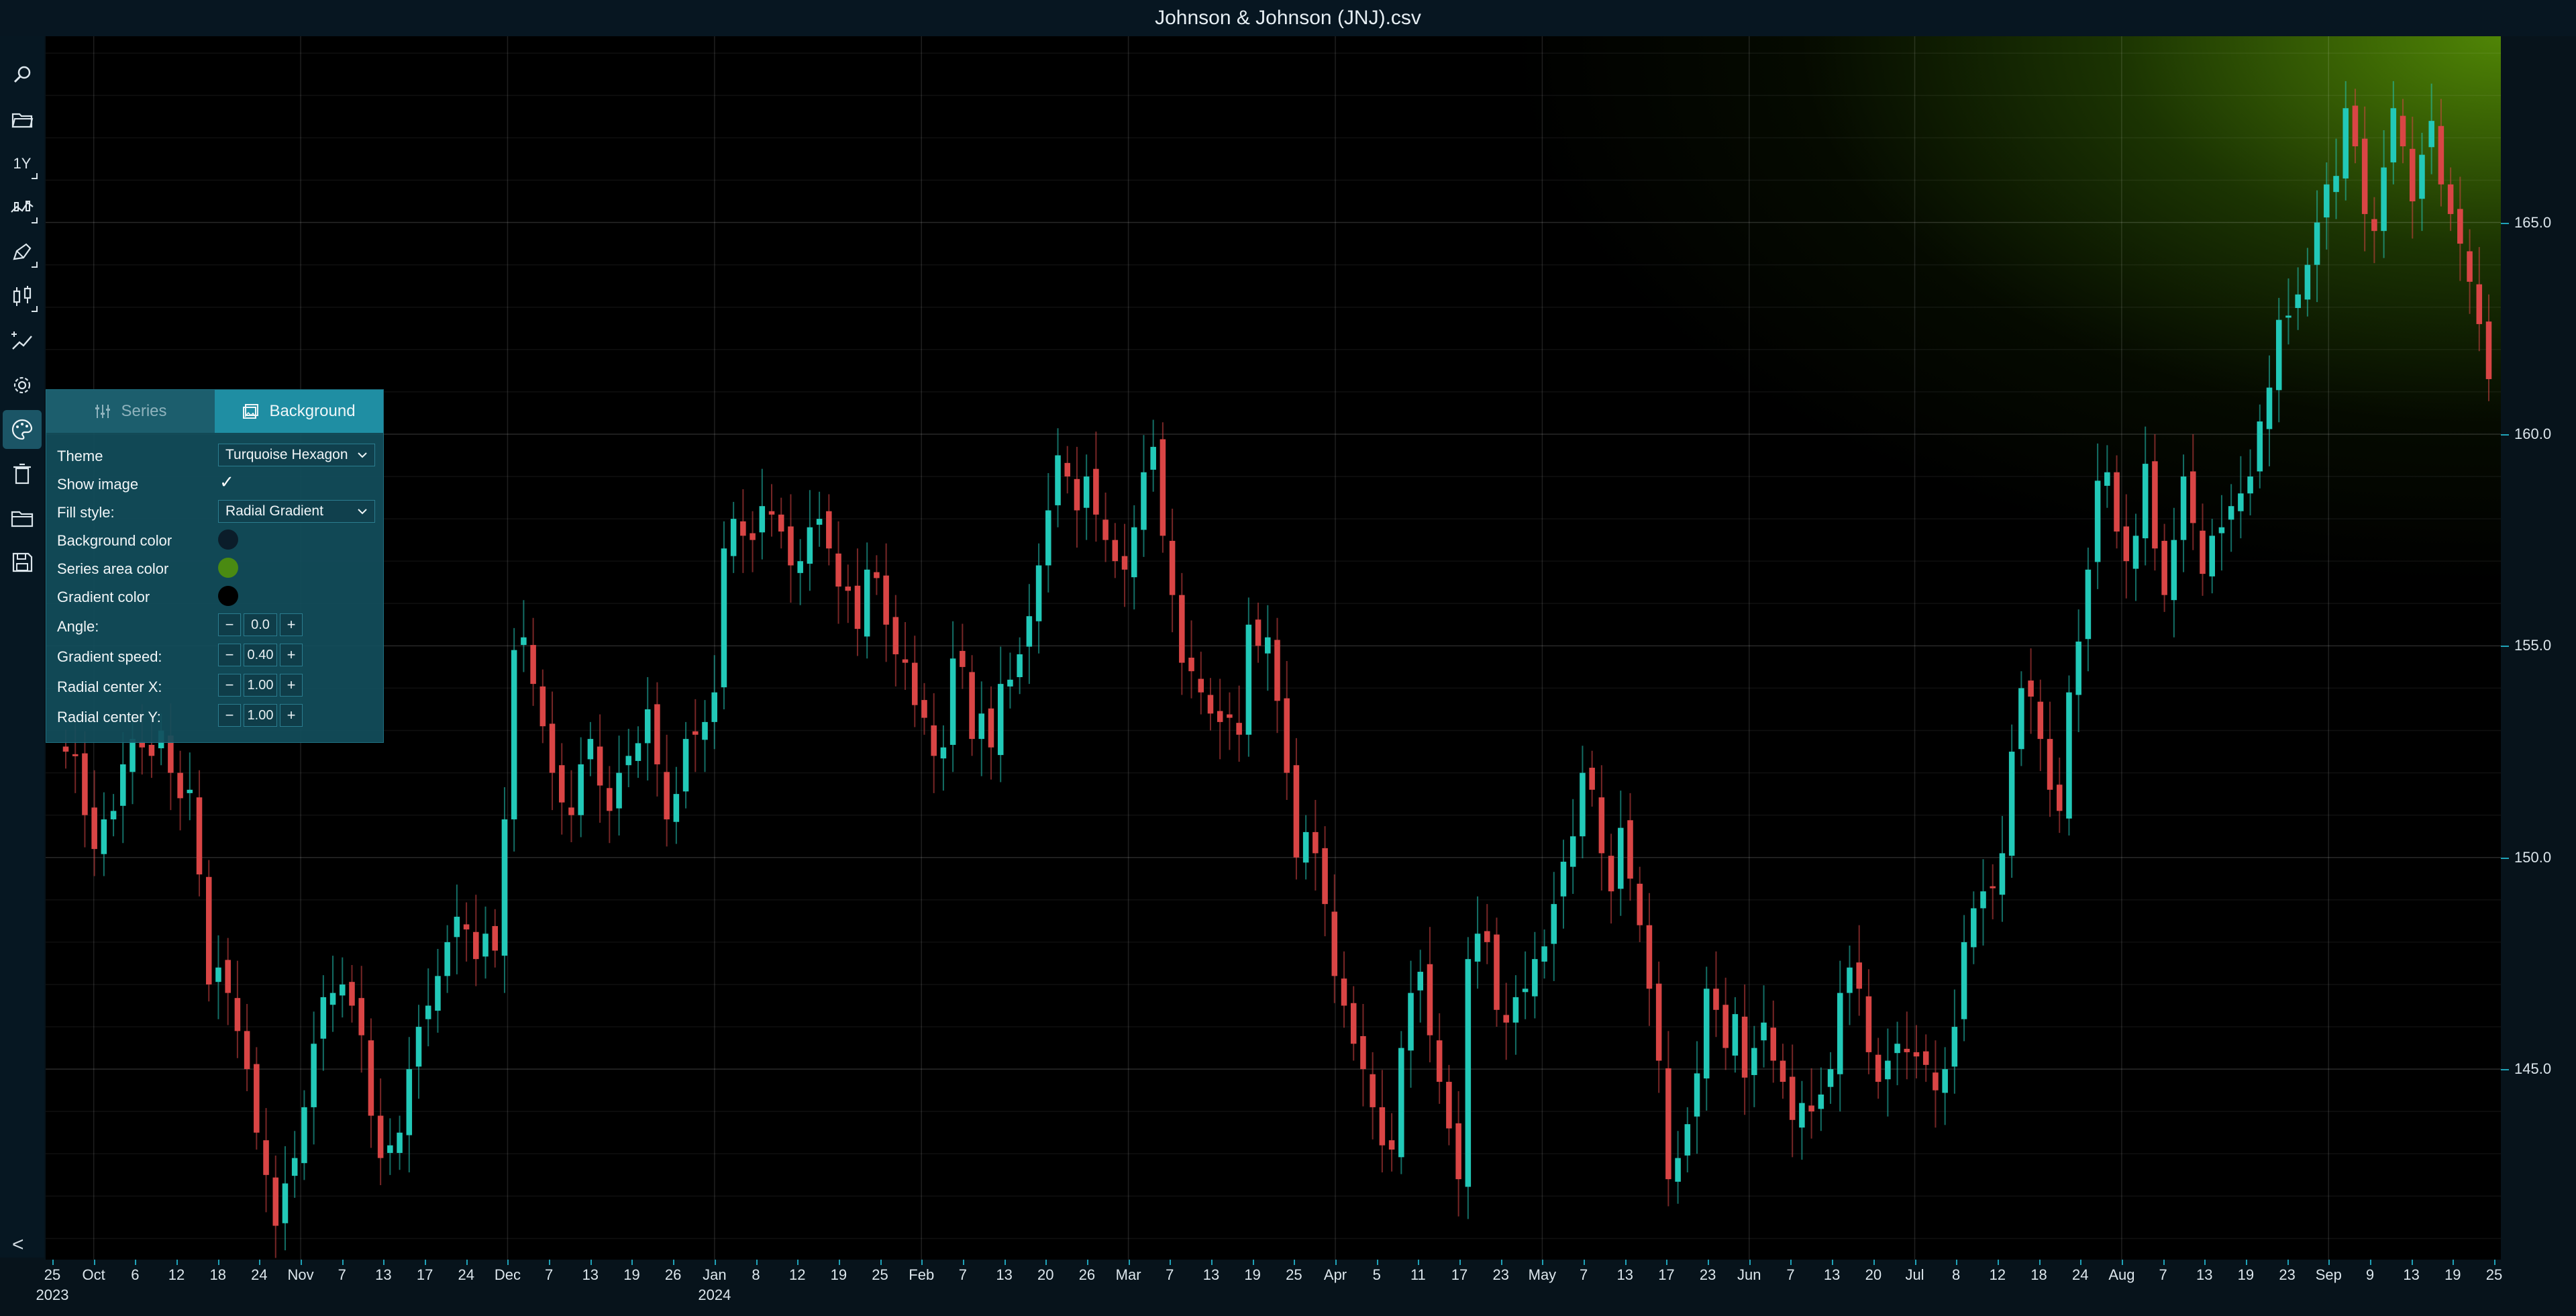  I want to click on tab-series-label: Series, so click(144, 411).